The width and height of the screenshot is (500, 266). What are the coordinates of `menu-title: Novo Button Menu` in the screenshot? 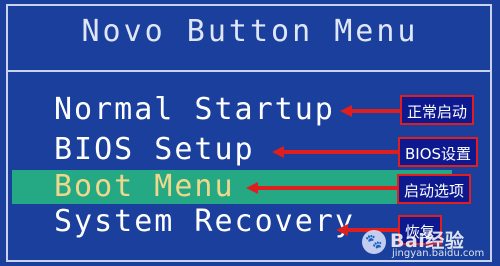 It's located at (250, 31).